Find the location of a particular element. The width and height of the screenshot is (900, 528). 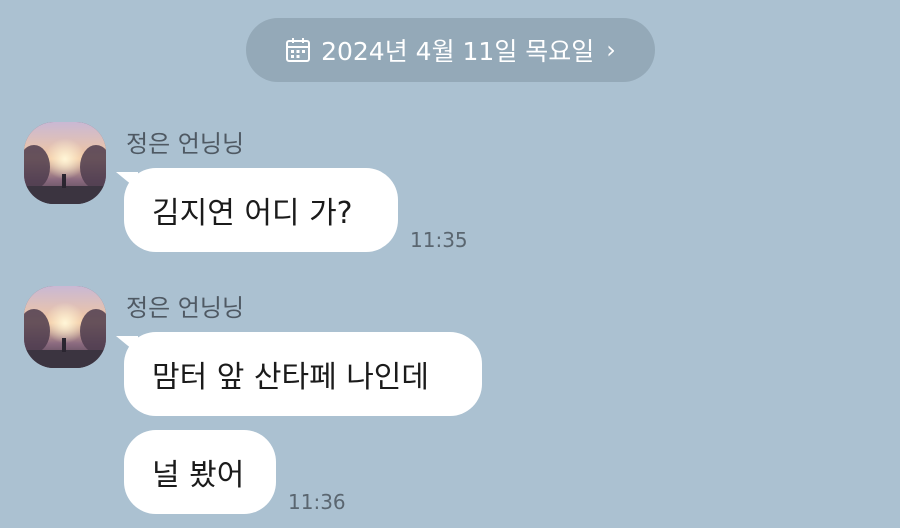

message-time: 11:35 is located at coordinates (439, 240).